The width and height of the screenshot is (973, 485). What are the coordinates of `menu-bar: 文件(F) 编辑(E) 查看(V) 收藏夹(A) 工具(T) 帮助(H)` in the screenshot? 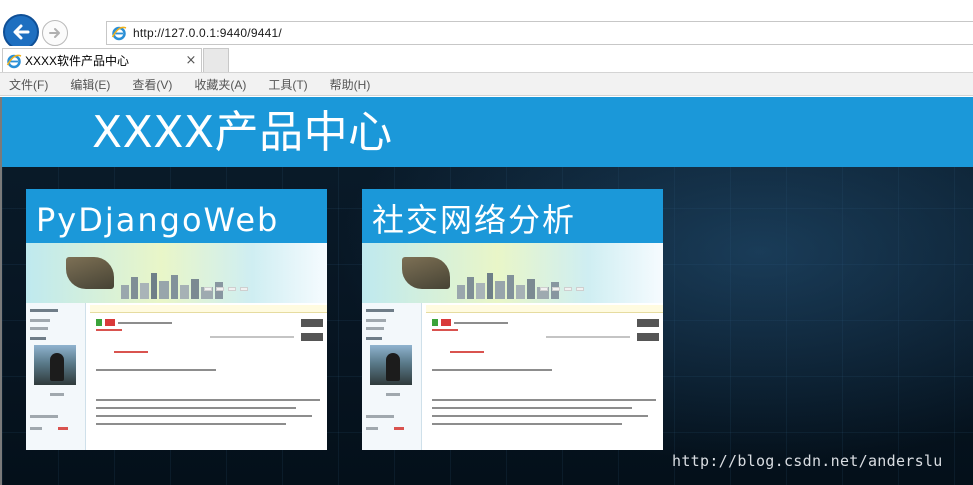 It's located at (486, 84).